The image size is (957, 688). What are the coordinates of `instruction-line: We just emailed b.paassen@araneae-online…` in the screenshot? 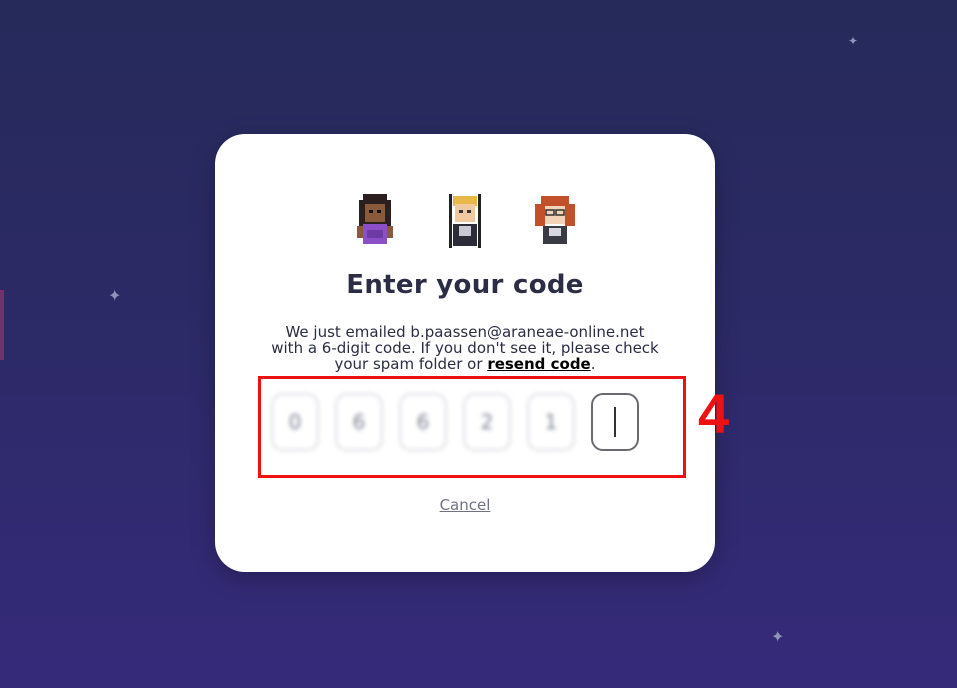 It's located at (465, 332).